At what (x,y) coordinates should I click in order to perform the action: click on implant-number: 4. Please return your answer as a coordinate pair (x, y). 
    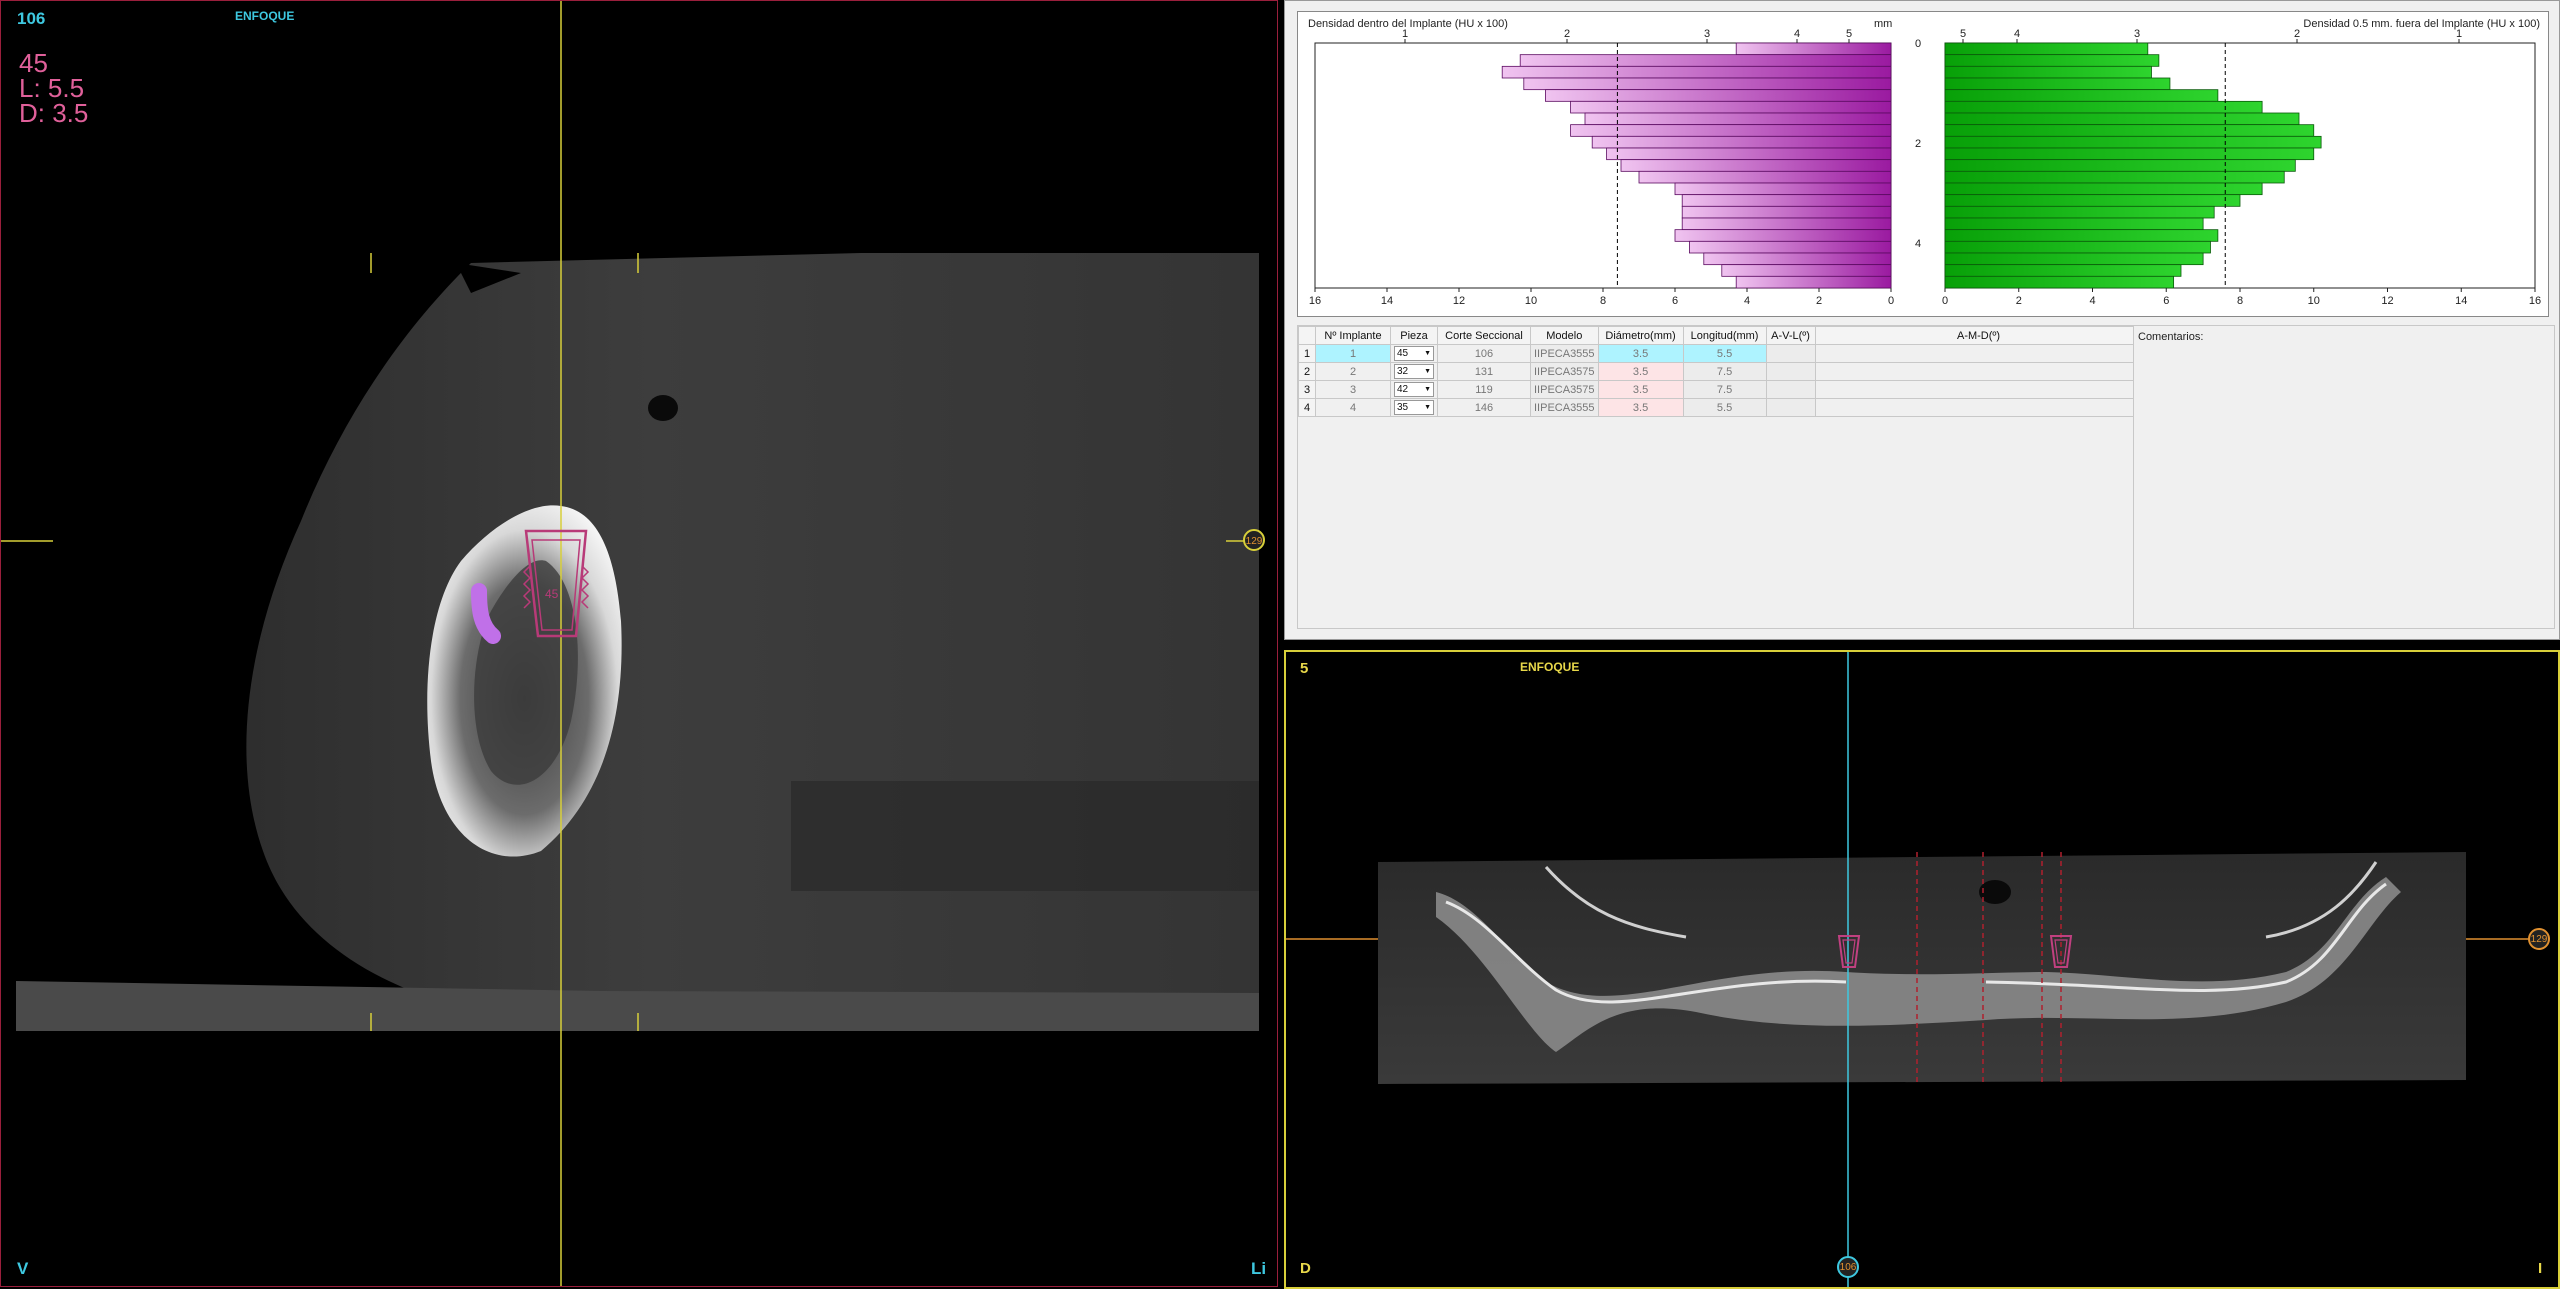
    Looking at the image, I should click on (1353, 407).